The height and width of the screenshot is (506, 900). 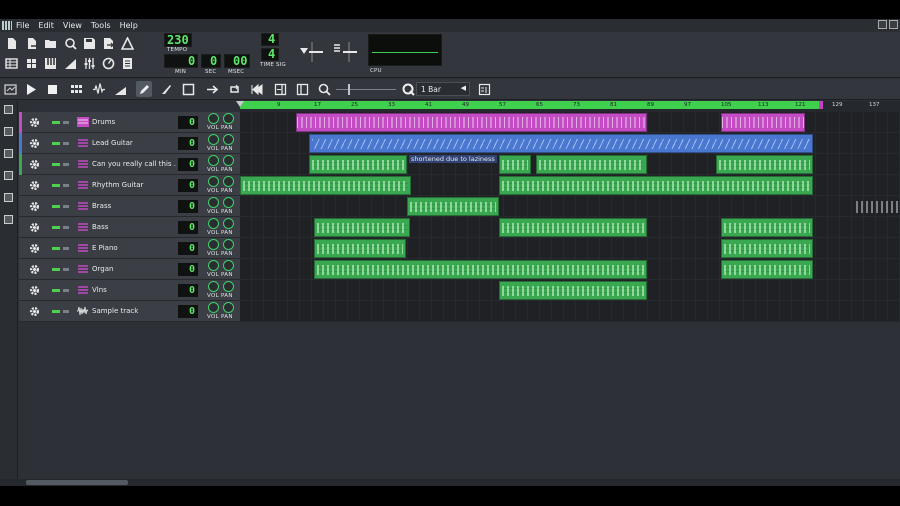 What do you see at coordinates (8, 219) in the screenshot?
I see `computer-browser-icon` at bounding box center [8, 219].